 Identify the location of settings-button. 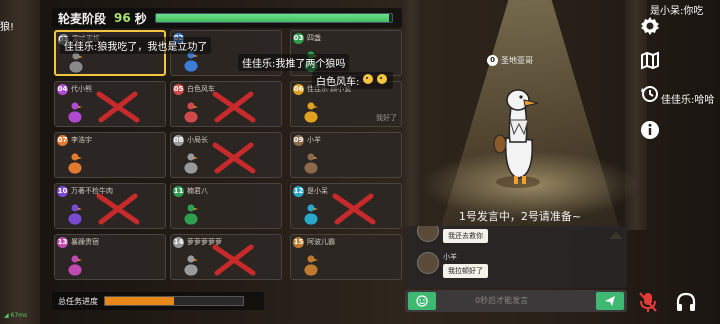
(650, 26).